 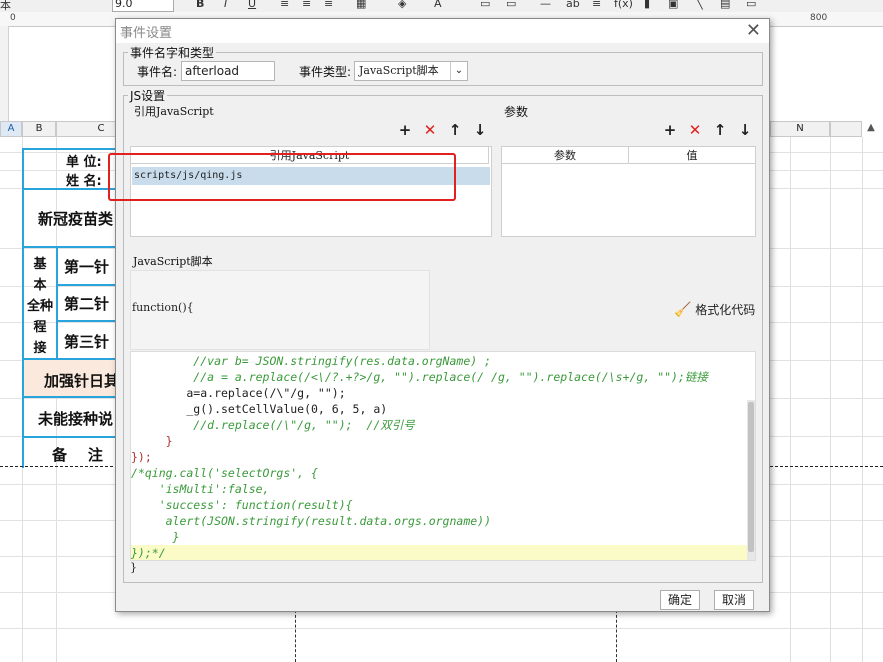 What do you see at coordinates (273, 425) in the screenshot?
I see `code-line: //d.replace(/\"/g, ""); //双引号` at bounding box center [273, 425].